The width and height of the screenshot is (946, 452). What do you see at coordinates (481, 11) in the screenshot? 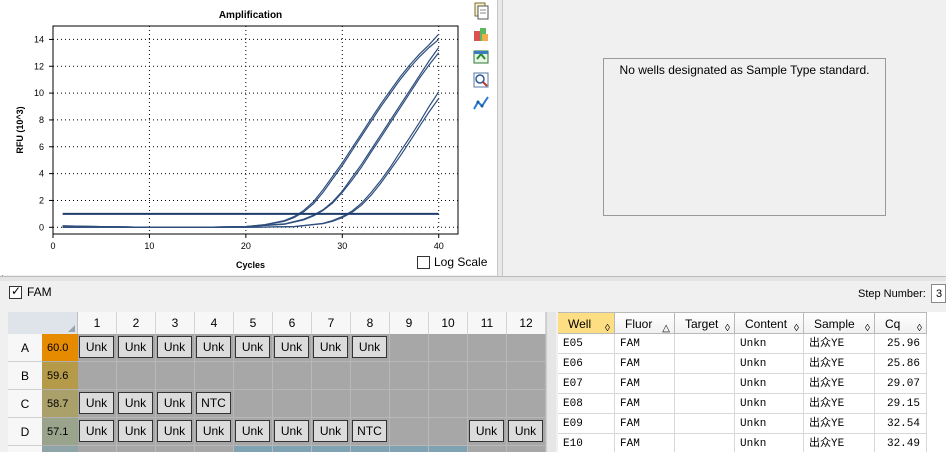
I see `copy-icon` at bounding box center [481, 11].